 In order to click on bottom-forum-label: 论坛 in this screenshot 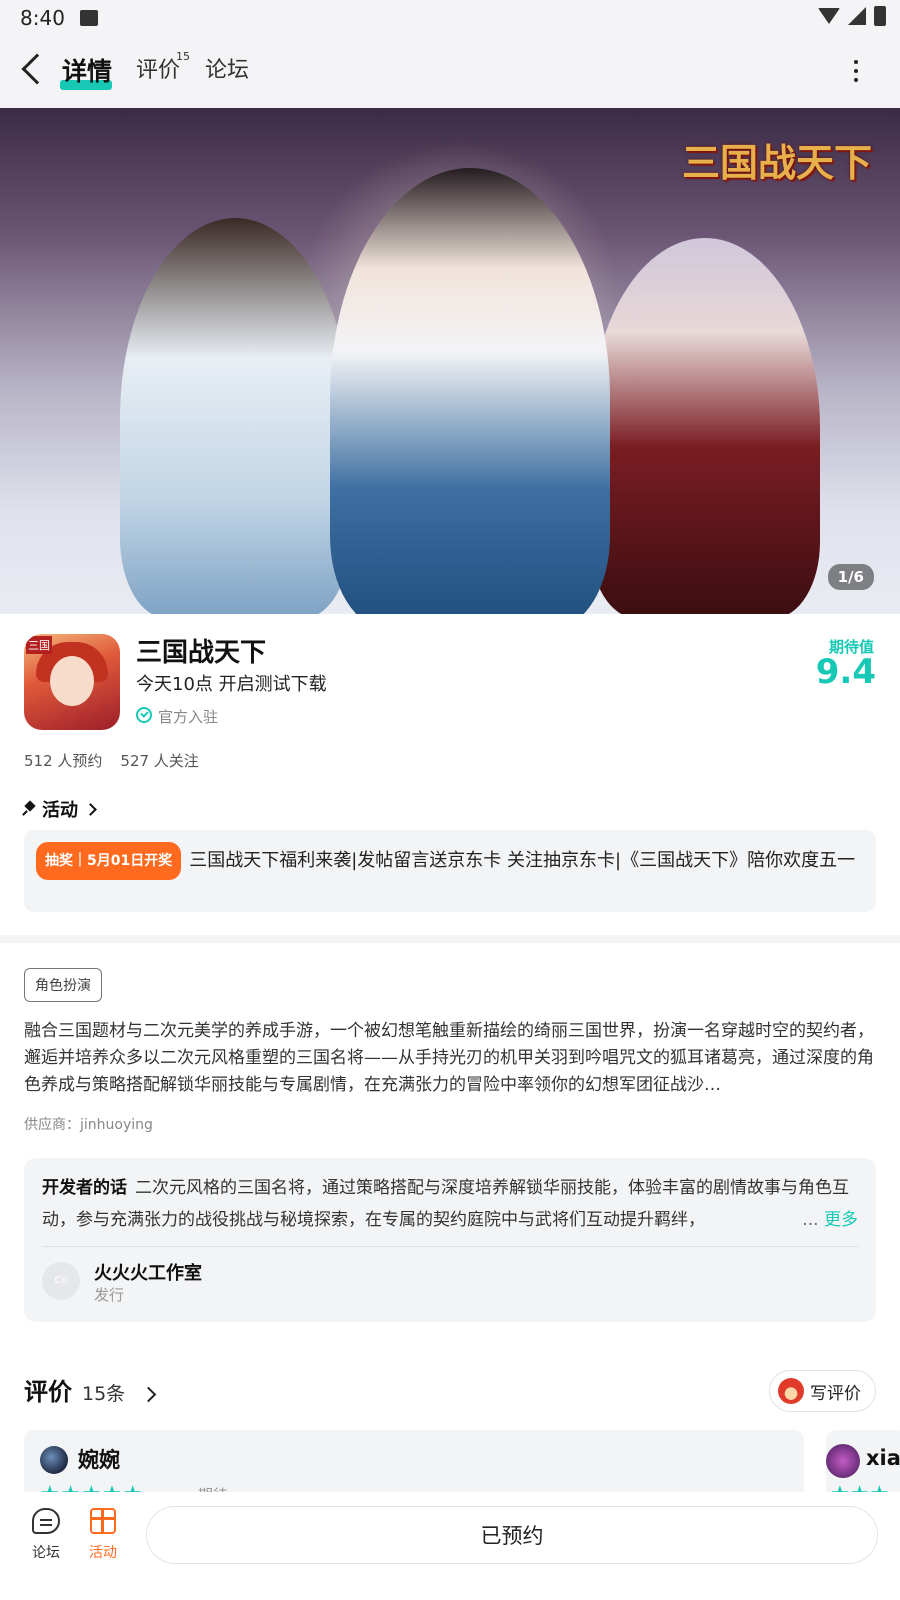, I will do `click(46, 1553)`.